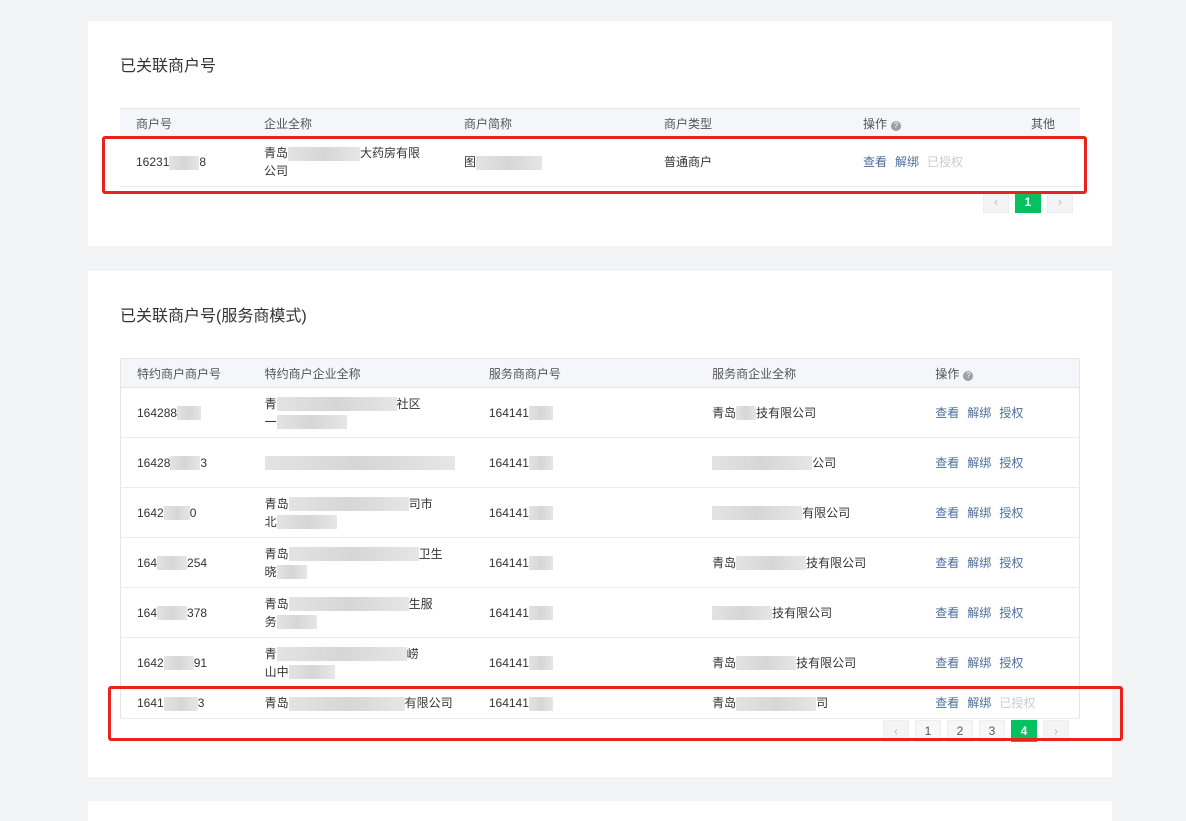  I want to click on merchant-id-cell: 16231 8, so click(184, 162).